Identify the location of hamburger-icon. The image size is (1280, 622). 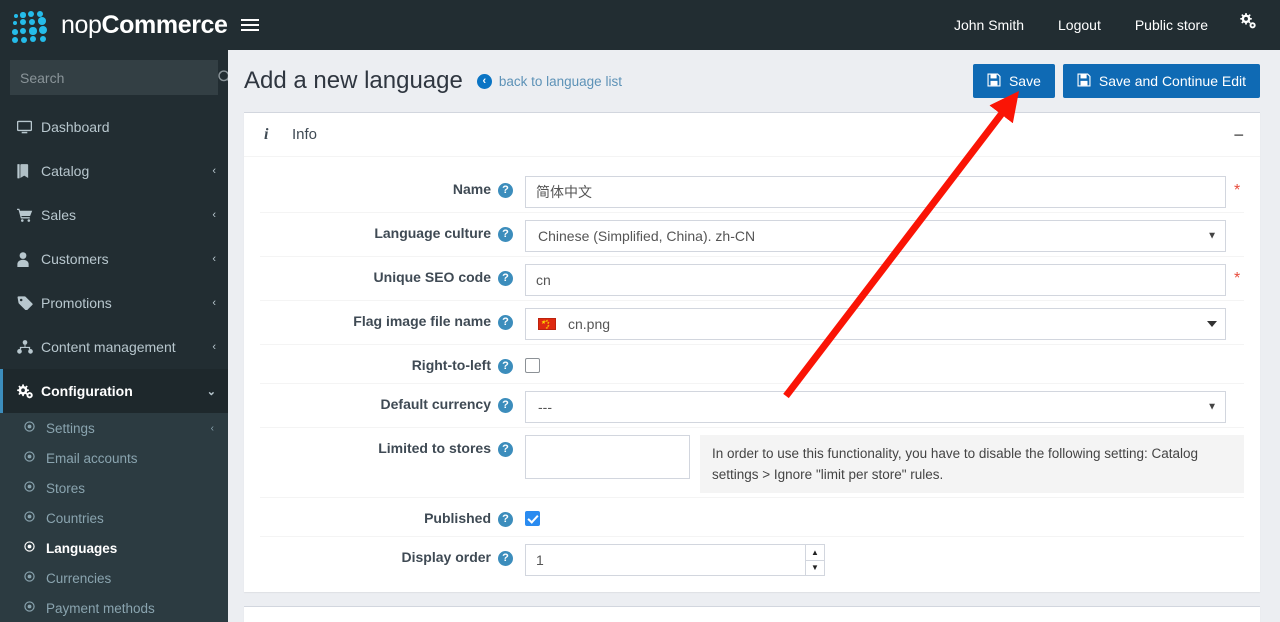
(250, 25).